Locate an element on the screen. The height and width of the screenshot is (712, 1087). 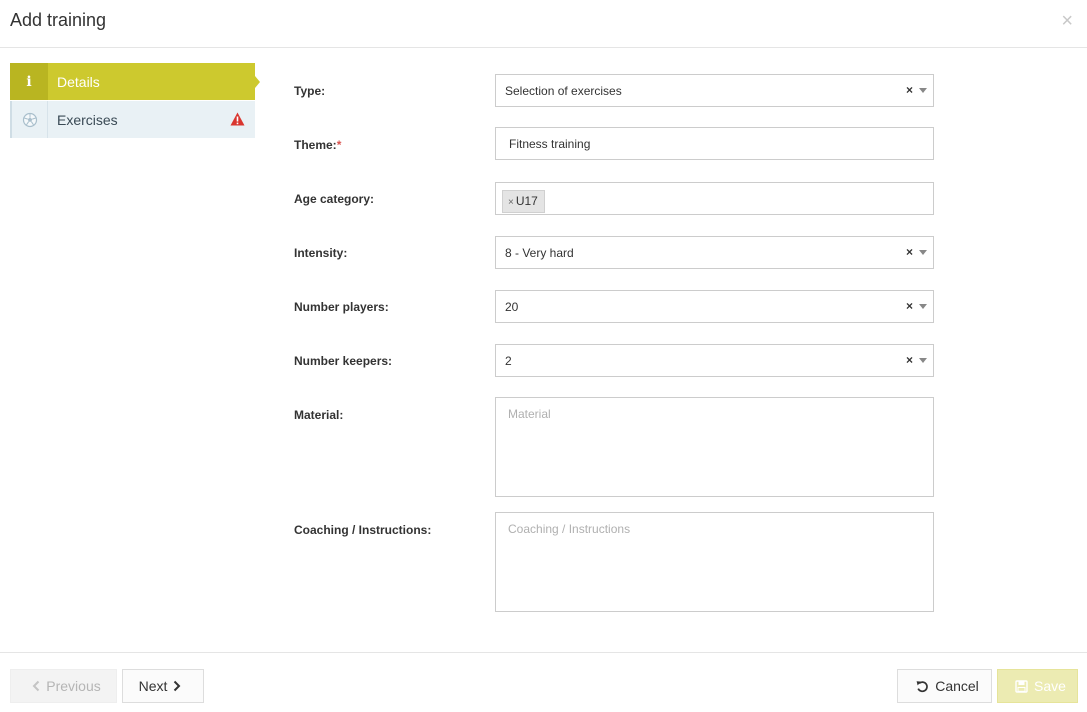
previous-label: Previous is located at coordinates (73, 686).